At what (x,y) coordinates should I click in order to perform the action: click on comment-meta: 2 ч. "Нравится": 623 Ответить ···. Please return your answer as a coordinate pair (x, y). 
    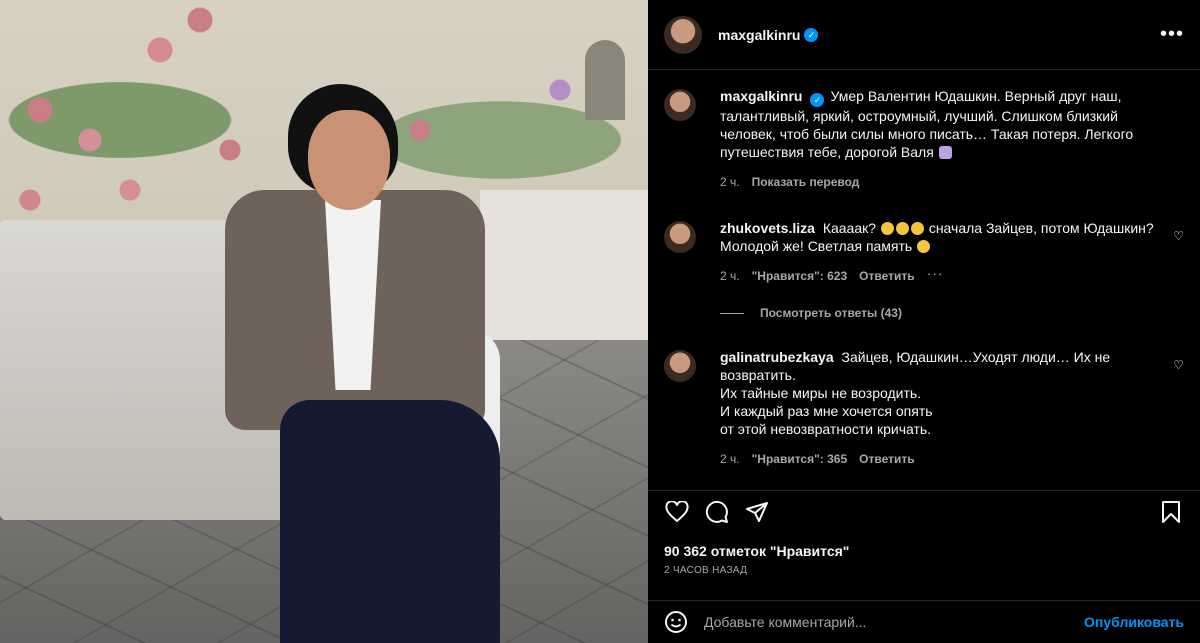
    Looking at the image, I should click on (940, 275).